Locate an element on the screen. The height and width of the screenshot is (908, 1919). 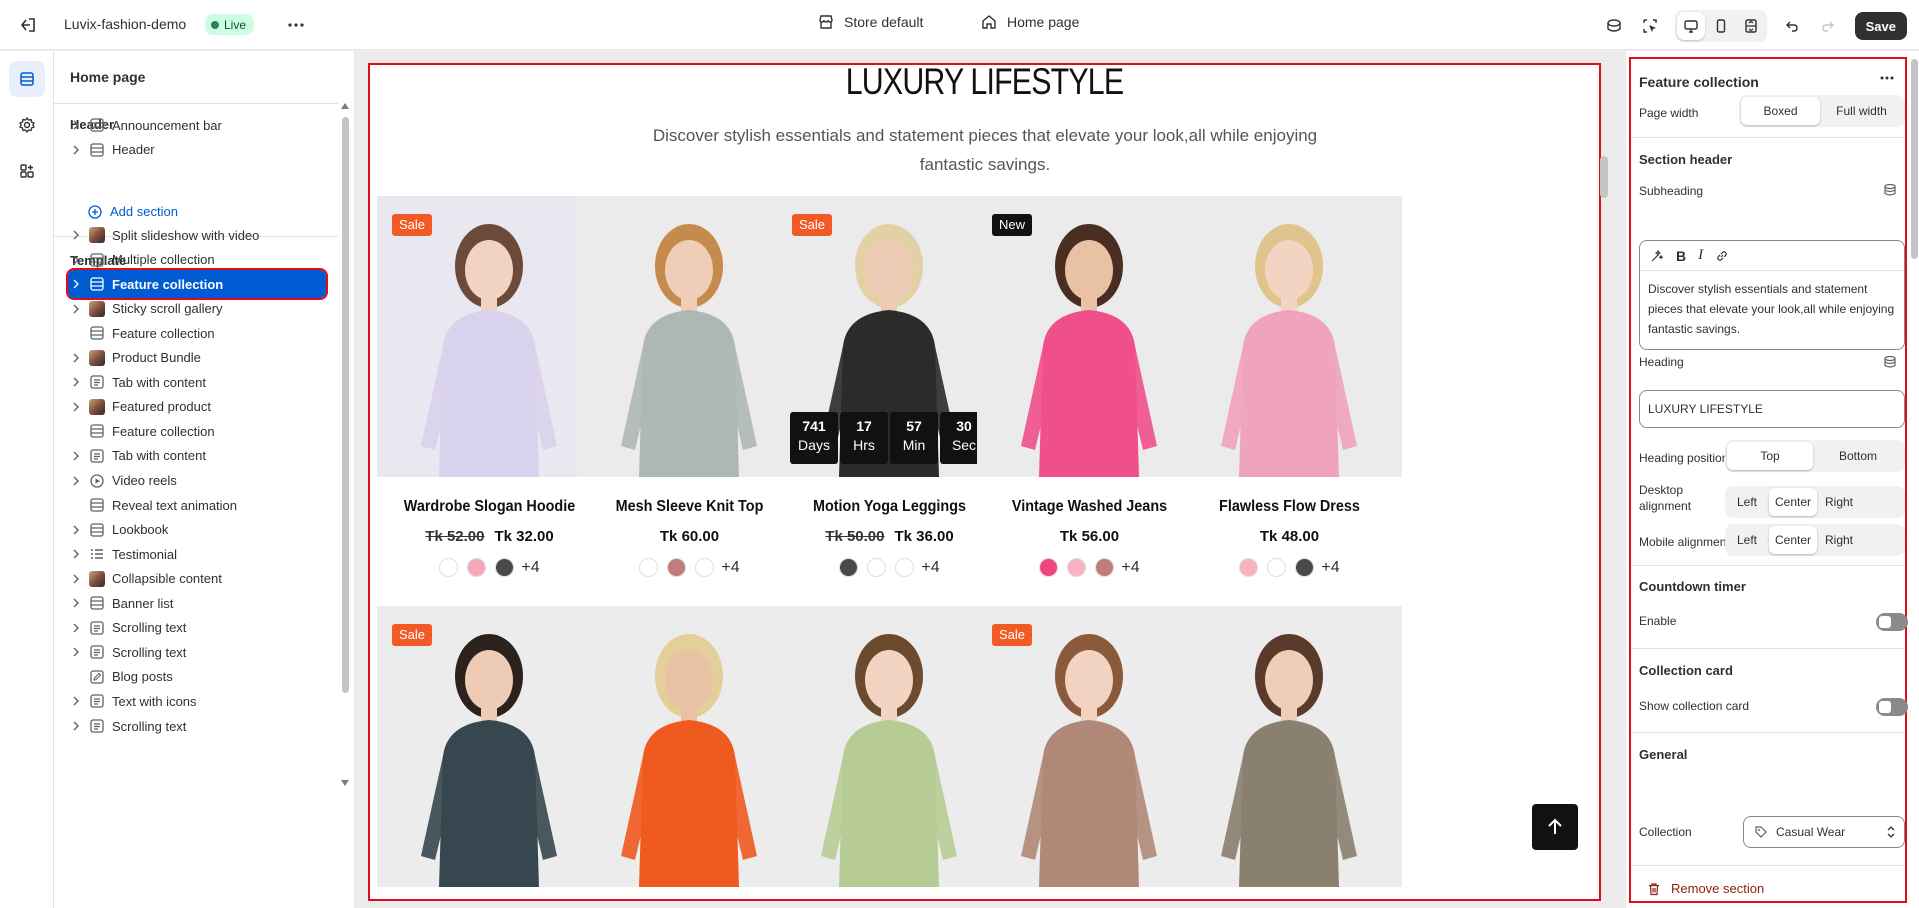
desktop-align-center-option: Center is located at coordinates (1793, 502).